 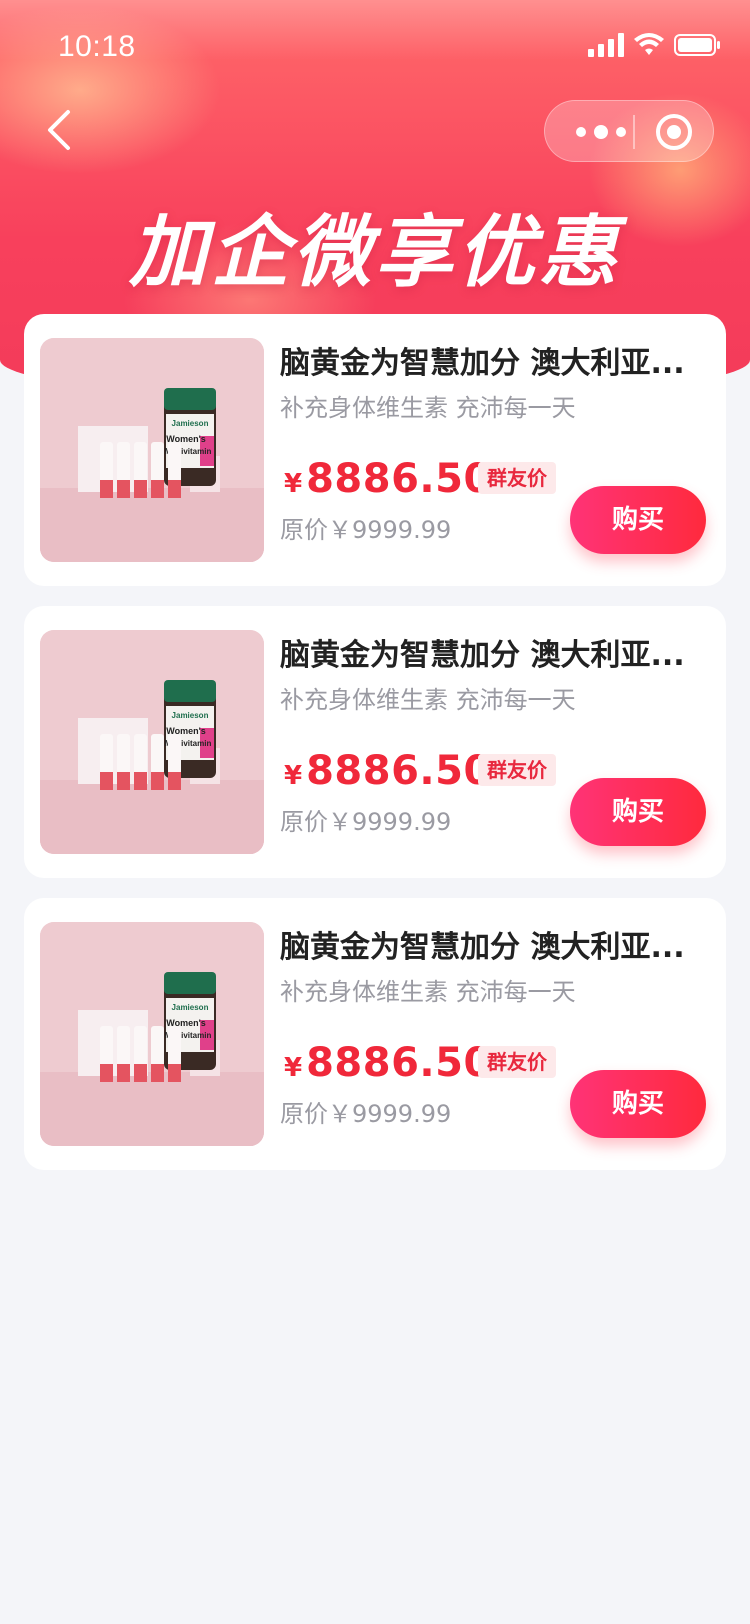 What do you see at coordinates (634, 132) in the screenshot?
I see `capsule-divider` at bounding box center [634, 132].